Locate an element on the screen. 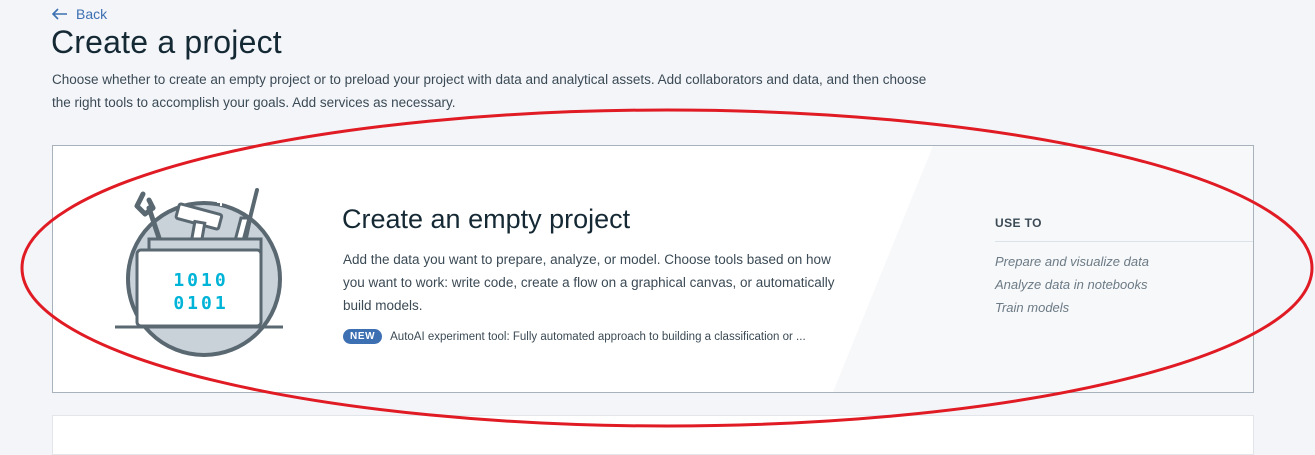  use-to-item: Analyze data in notebooks is located at coordinates (1071, 284).